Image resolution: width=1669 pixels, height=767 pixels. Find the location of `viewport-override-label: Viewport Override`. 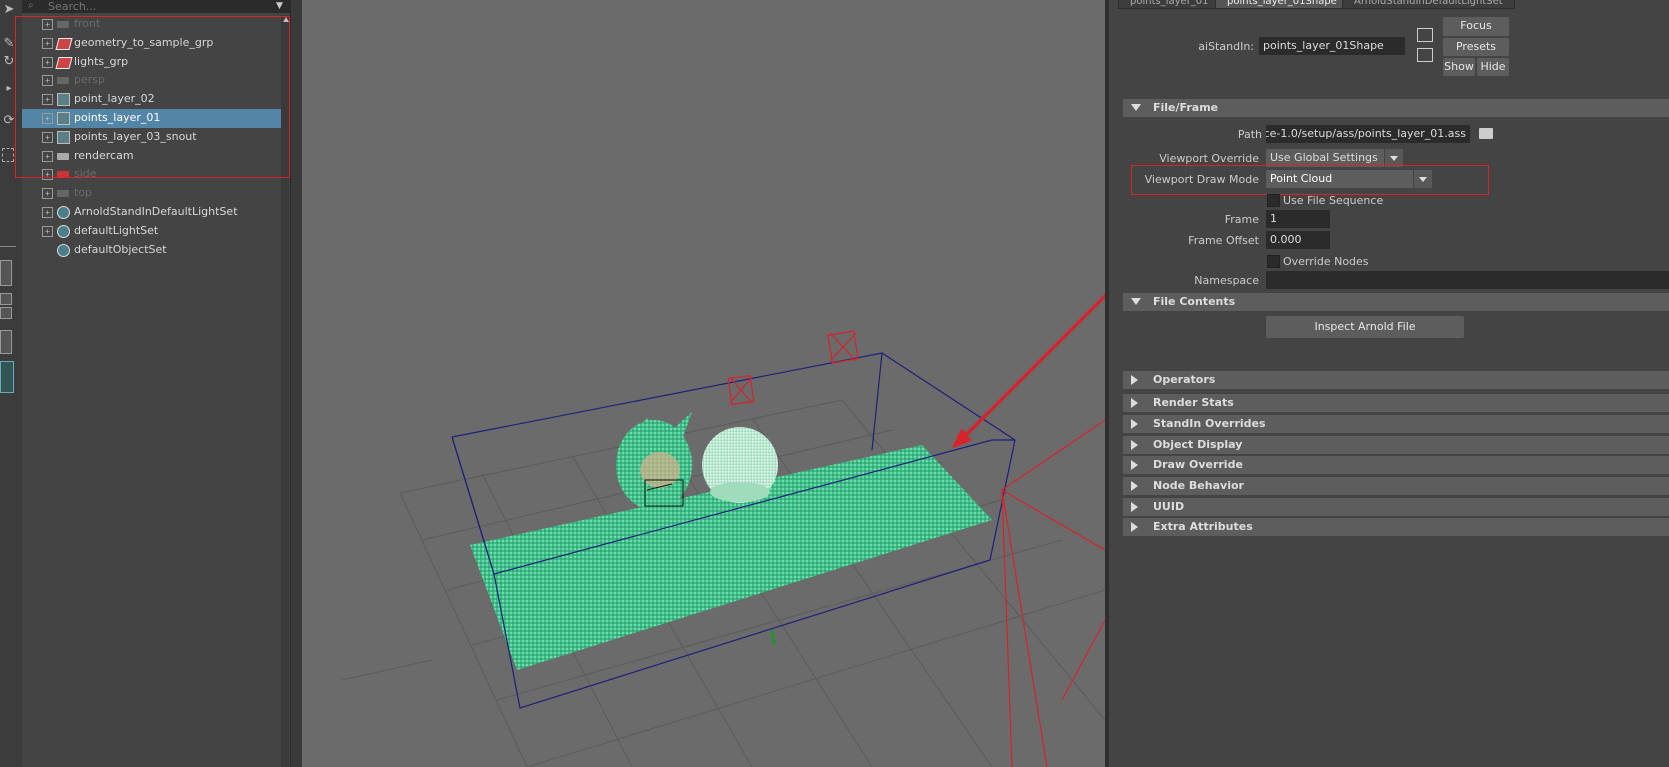

viewport-override-label: Viewport Override is located at coordinates (1209, 158).